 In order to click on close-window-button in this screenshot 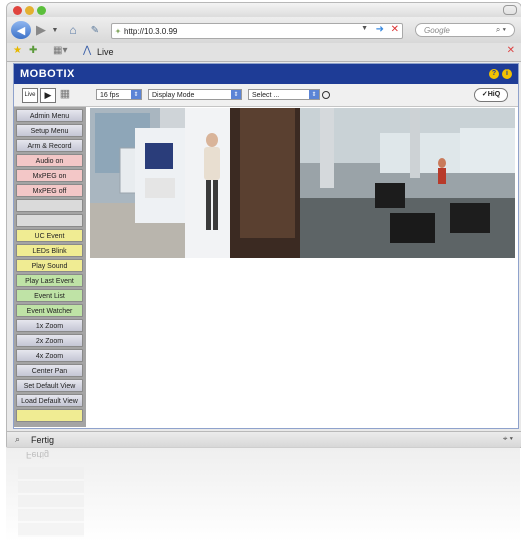, I will do `click(17, 10)`.